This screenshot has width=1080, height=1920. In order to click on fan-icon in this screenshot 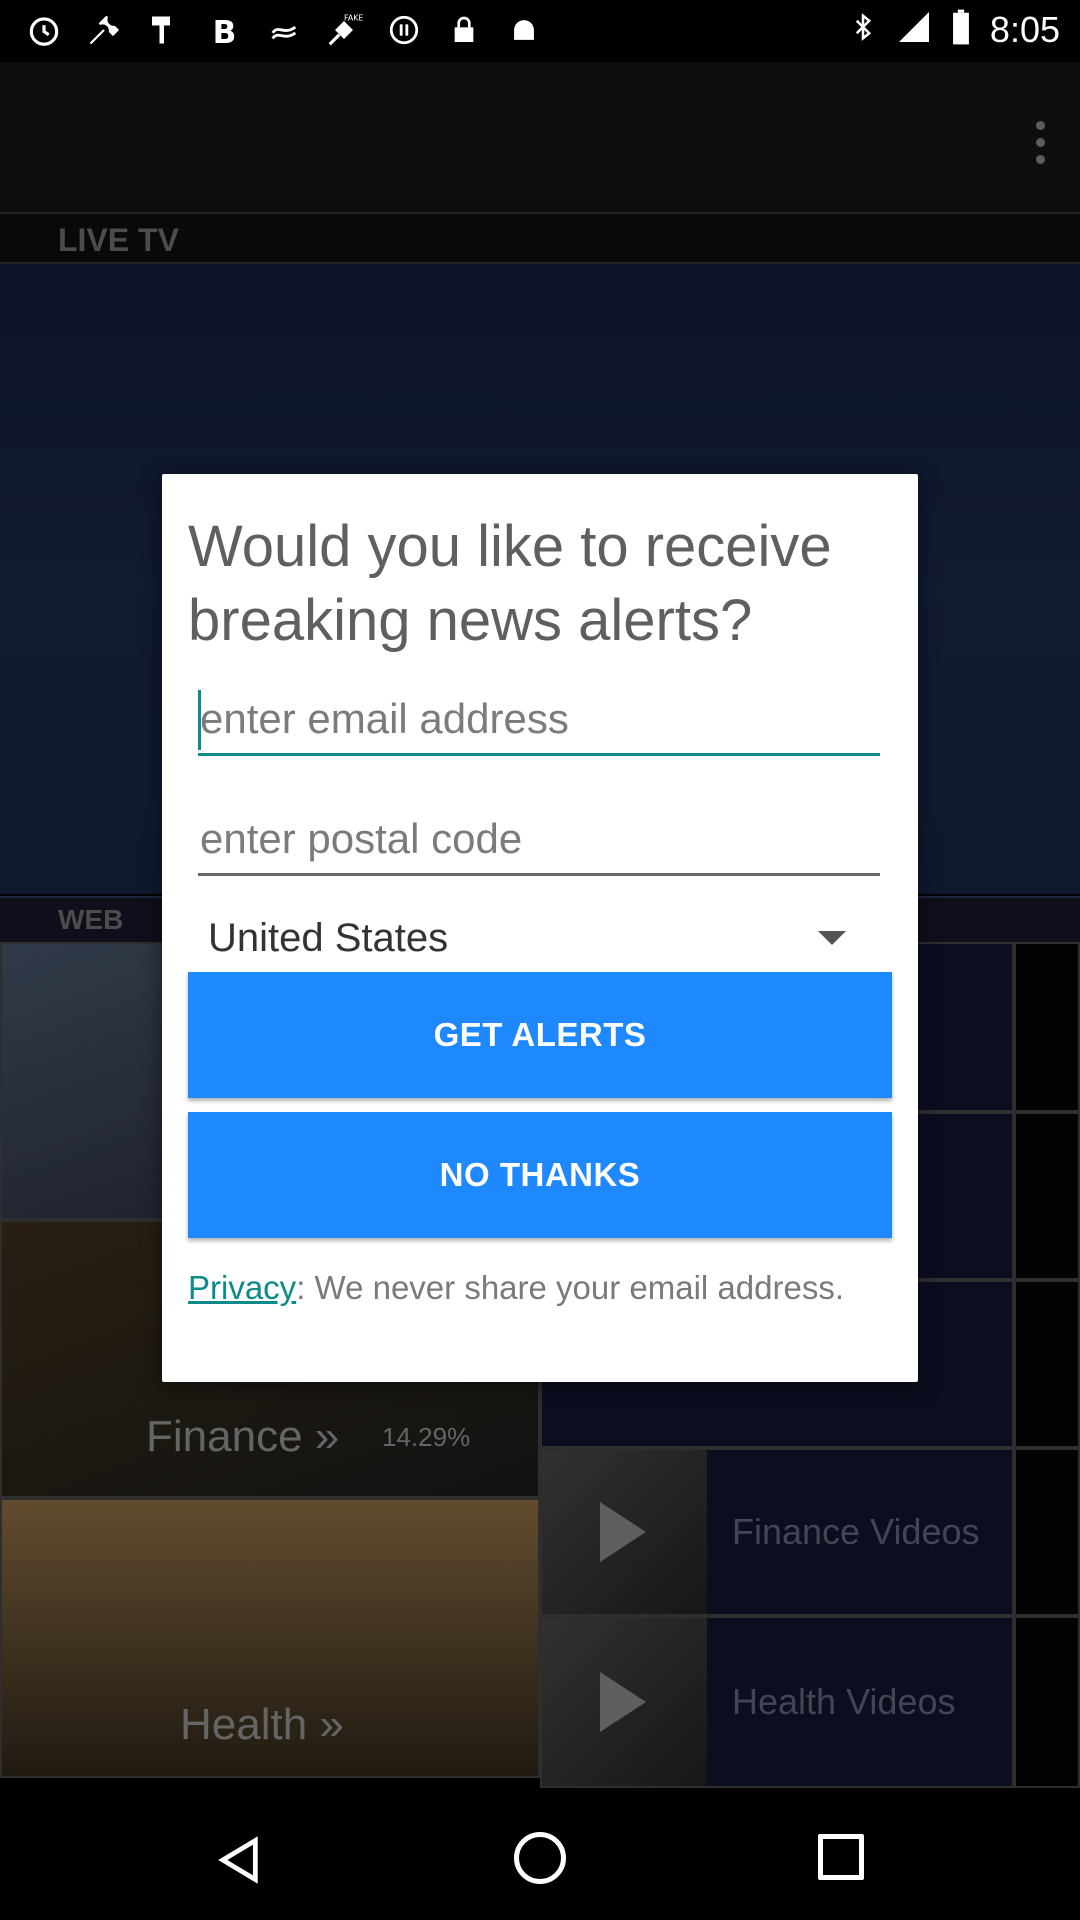, I will do `click(284, 30)`.